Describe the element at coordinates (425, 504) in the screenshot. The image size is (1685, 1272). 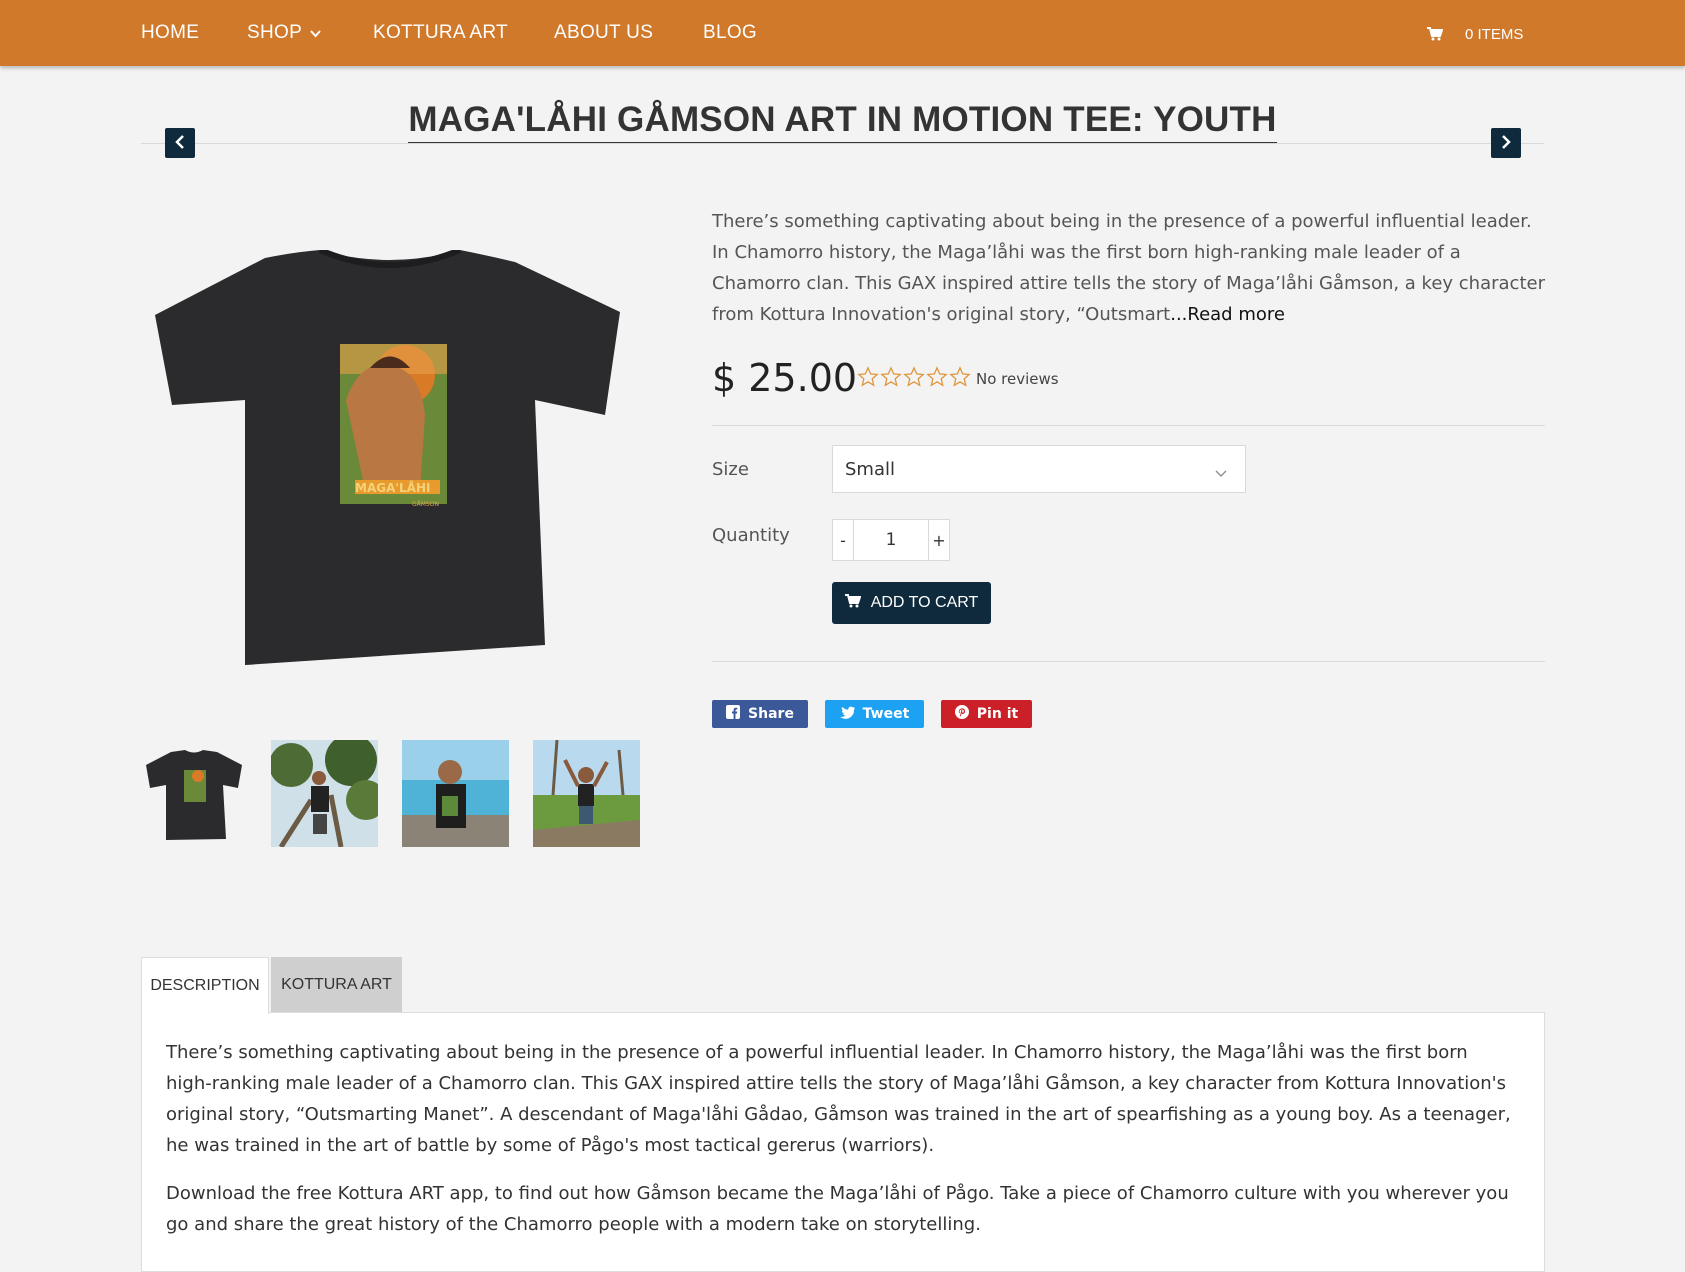
I see `shirt-print-sub: GÅMSON` at that location.